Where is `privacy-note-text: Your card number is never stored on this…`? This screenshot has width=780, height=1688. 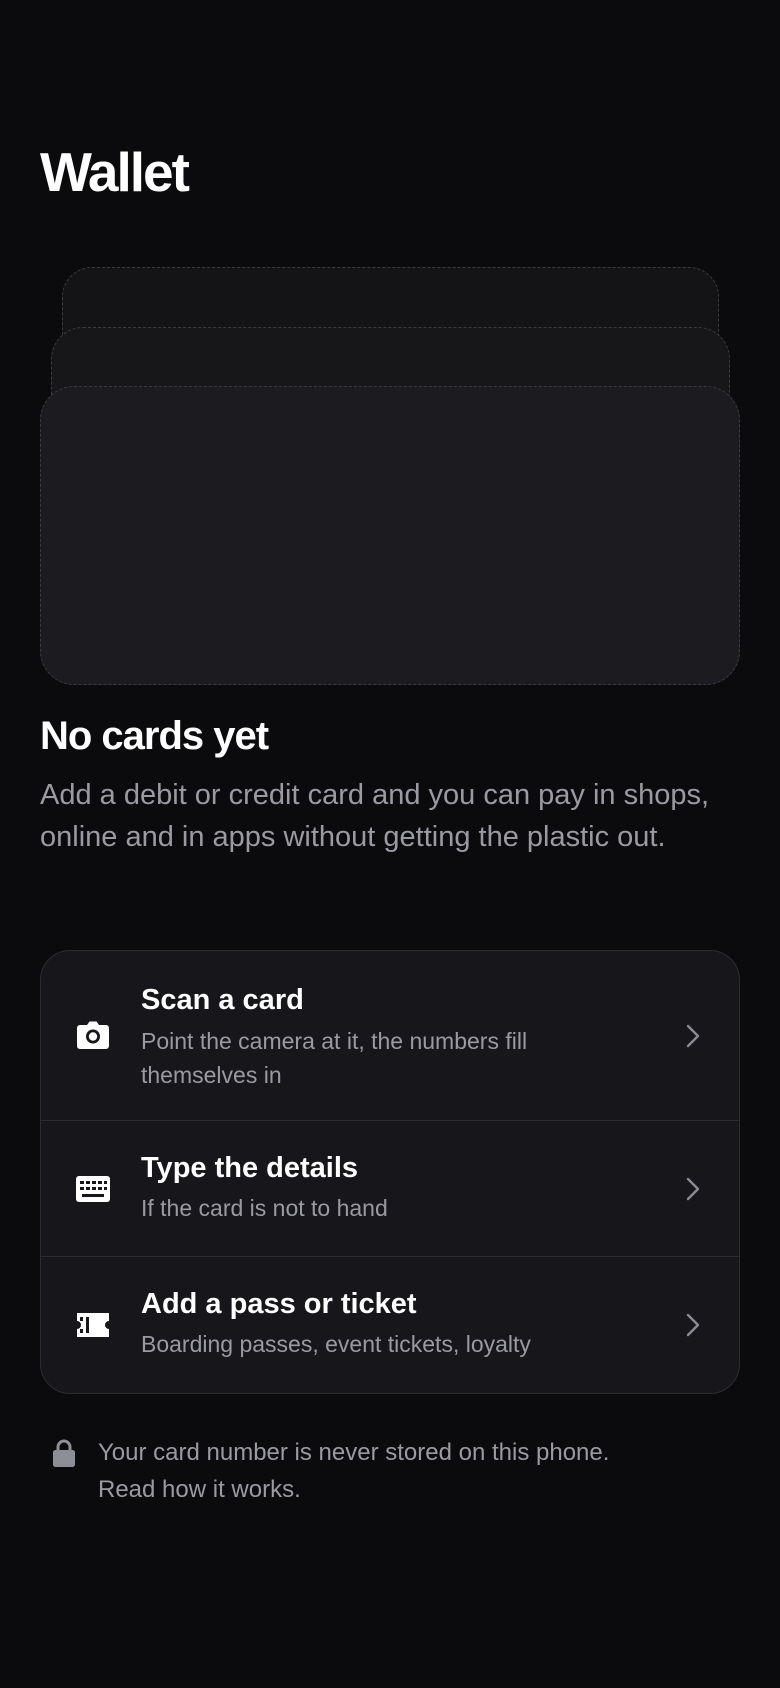 privacy-note-text: Your card number is never stored on this… is located at coordinates (354, 1452).